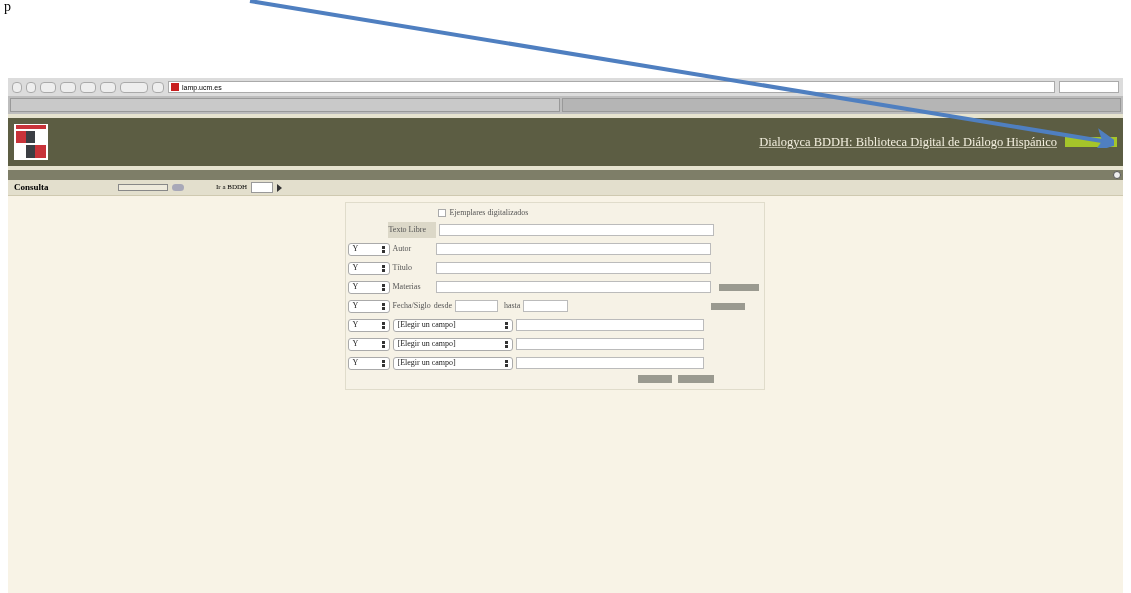 The image size is (1131, 593). What do you see at coordinates (175, 87) in the screenshot?
I see `site-icon` at bounding box center [175, 87].